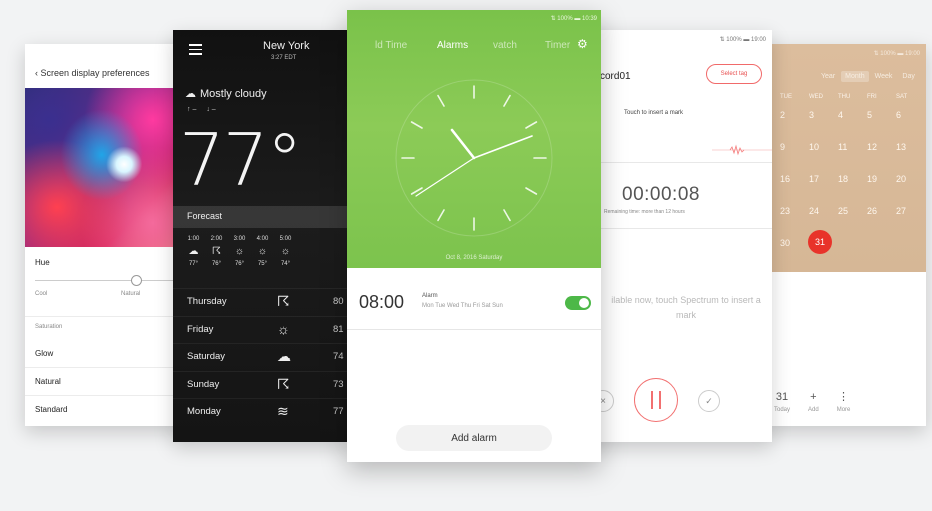  Describe the element at coordinates (896, 54) in the screenshot. I see `status-bar: ⇅ 100% ▬ 19:00` at that location.